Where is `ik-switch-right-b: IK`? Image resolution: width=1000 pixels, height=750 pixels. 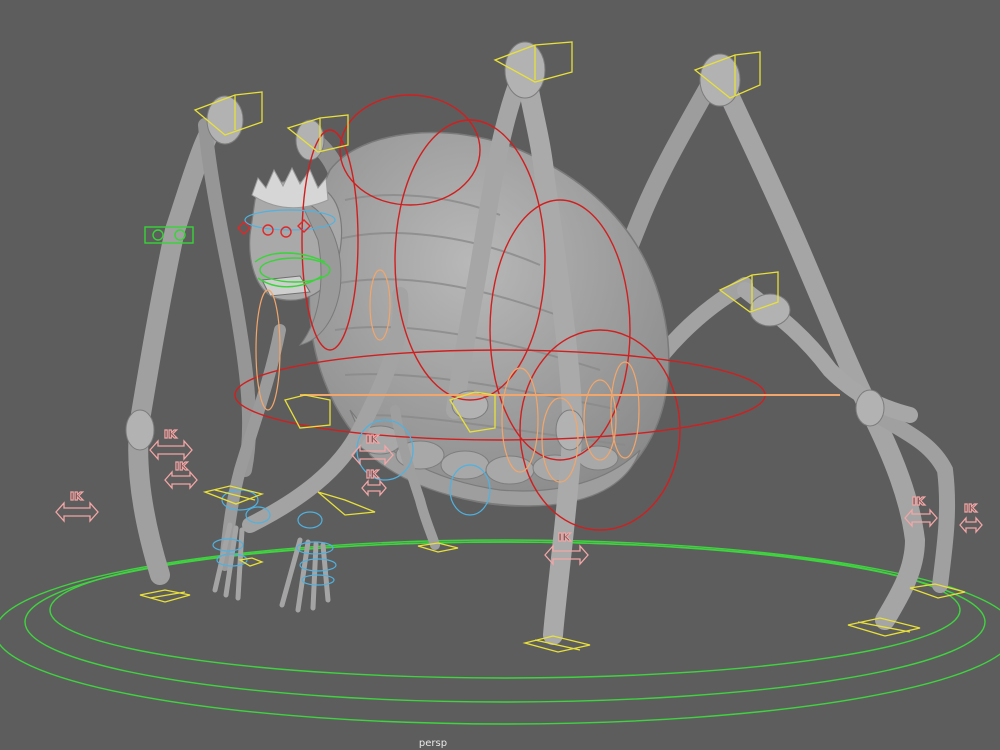
ik-switch-right-b: IK is located at coordinates (971, 517).